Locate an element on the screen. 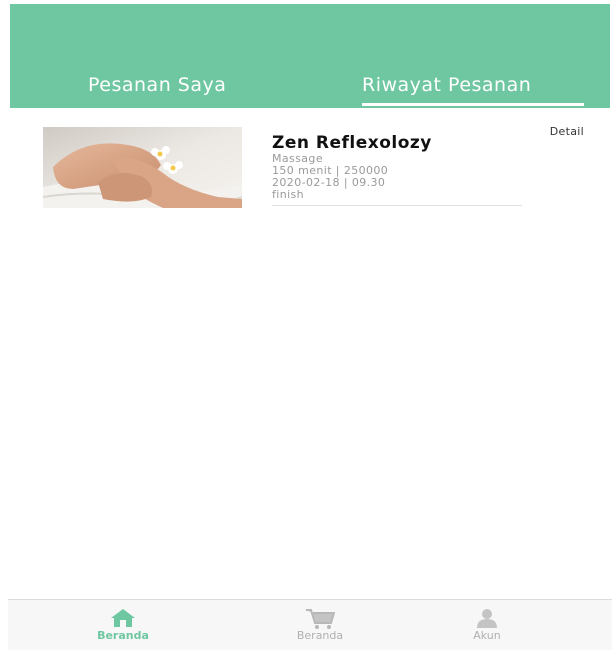 This screenshot has height=650, width=612. service-thumbnail is located at coordinates (142, 167).